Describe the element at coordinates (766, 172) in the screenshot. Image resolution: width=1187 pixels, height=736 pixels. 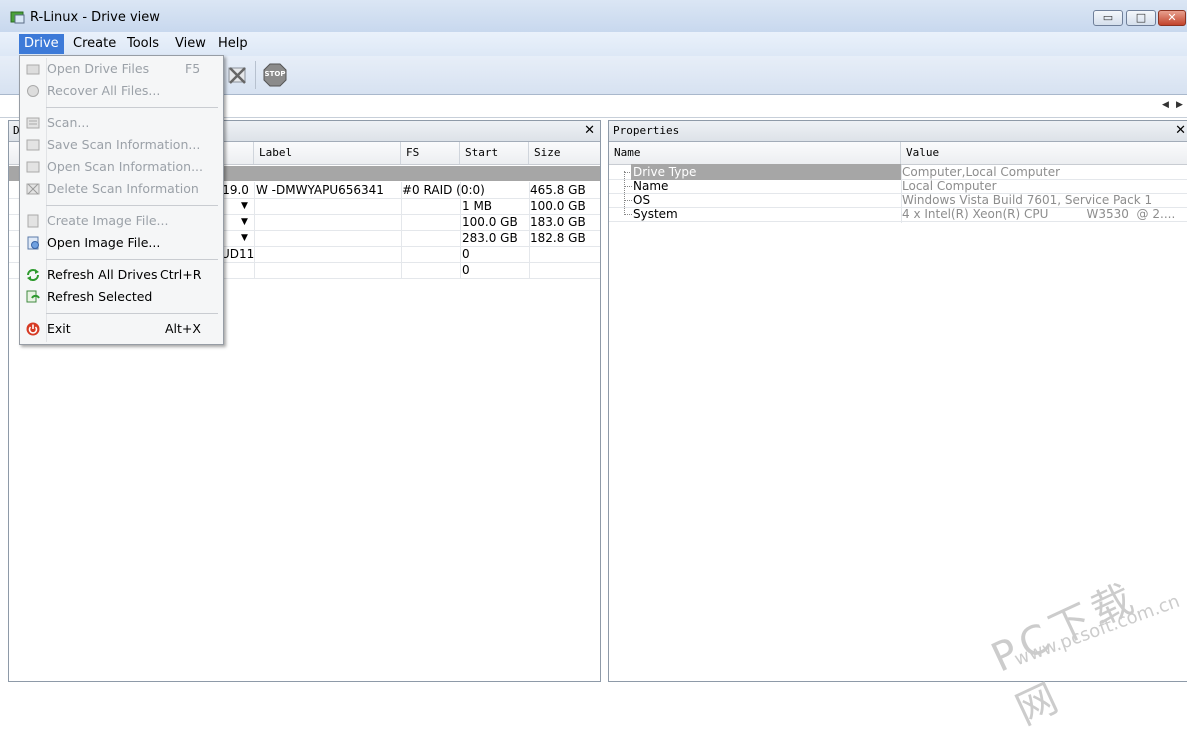
I see `property-name: Drive Type` at that location.